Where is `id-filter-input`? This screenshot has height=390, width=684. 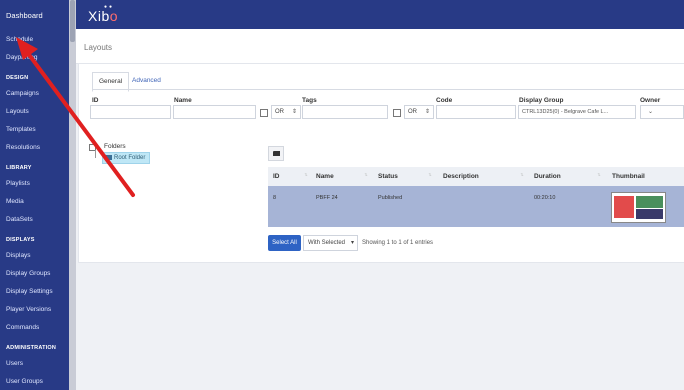 id-filter-input is located at coordinates (130, 112).